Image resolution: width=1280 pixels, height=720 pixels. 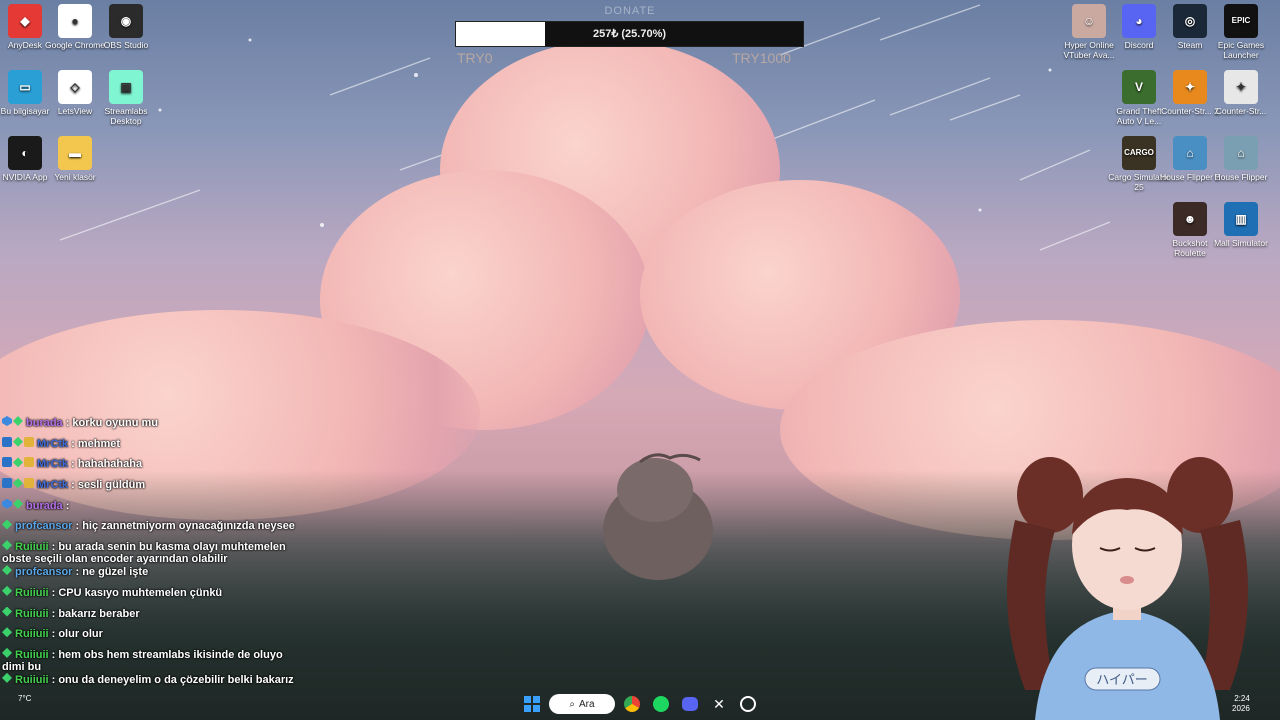 I want to click on capcut-icon: ✕, so click(x=719, y=703).